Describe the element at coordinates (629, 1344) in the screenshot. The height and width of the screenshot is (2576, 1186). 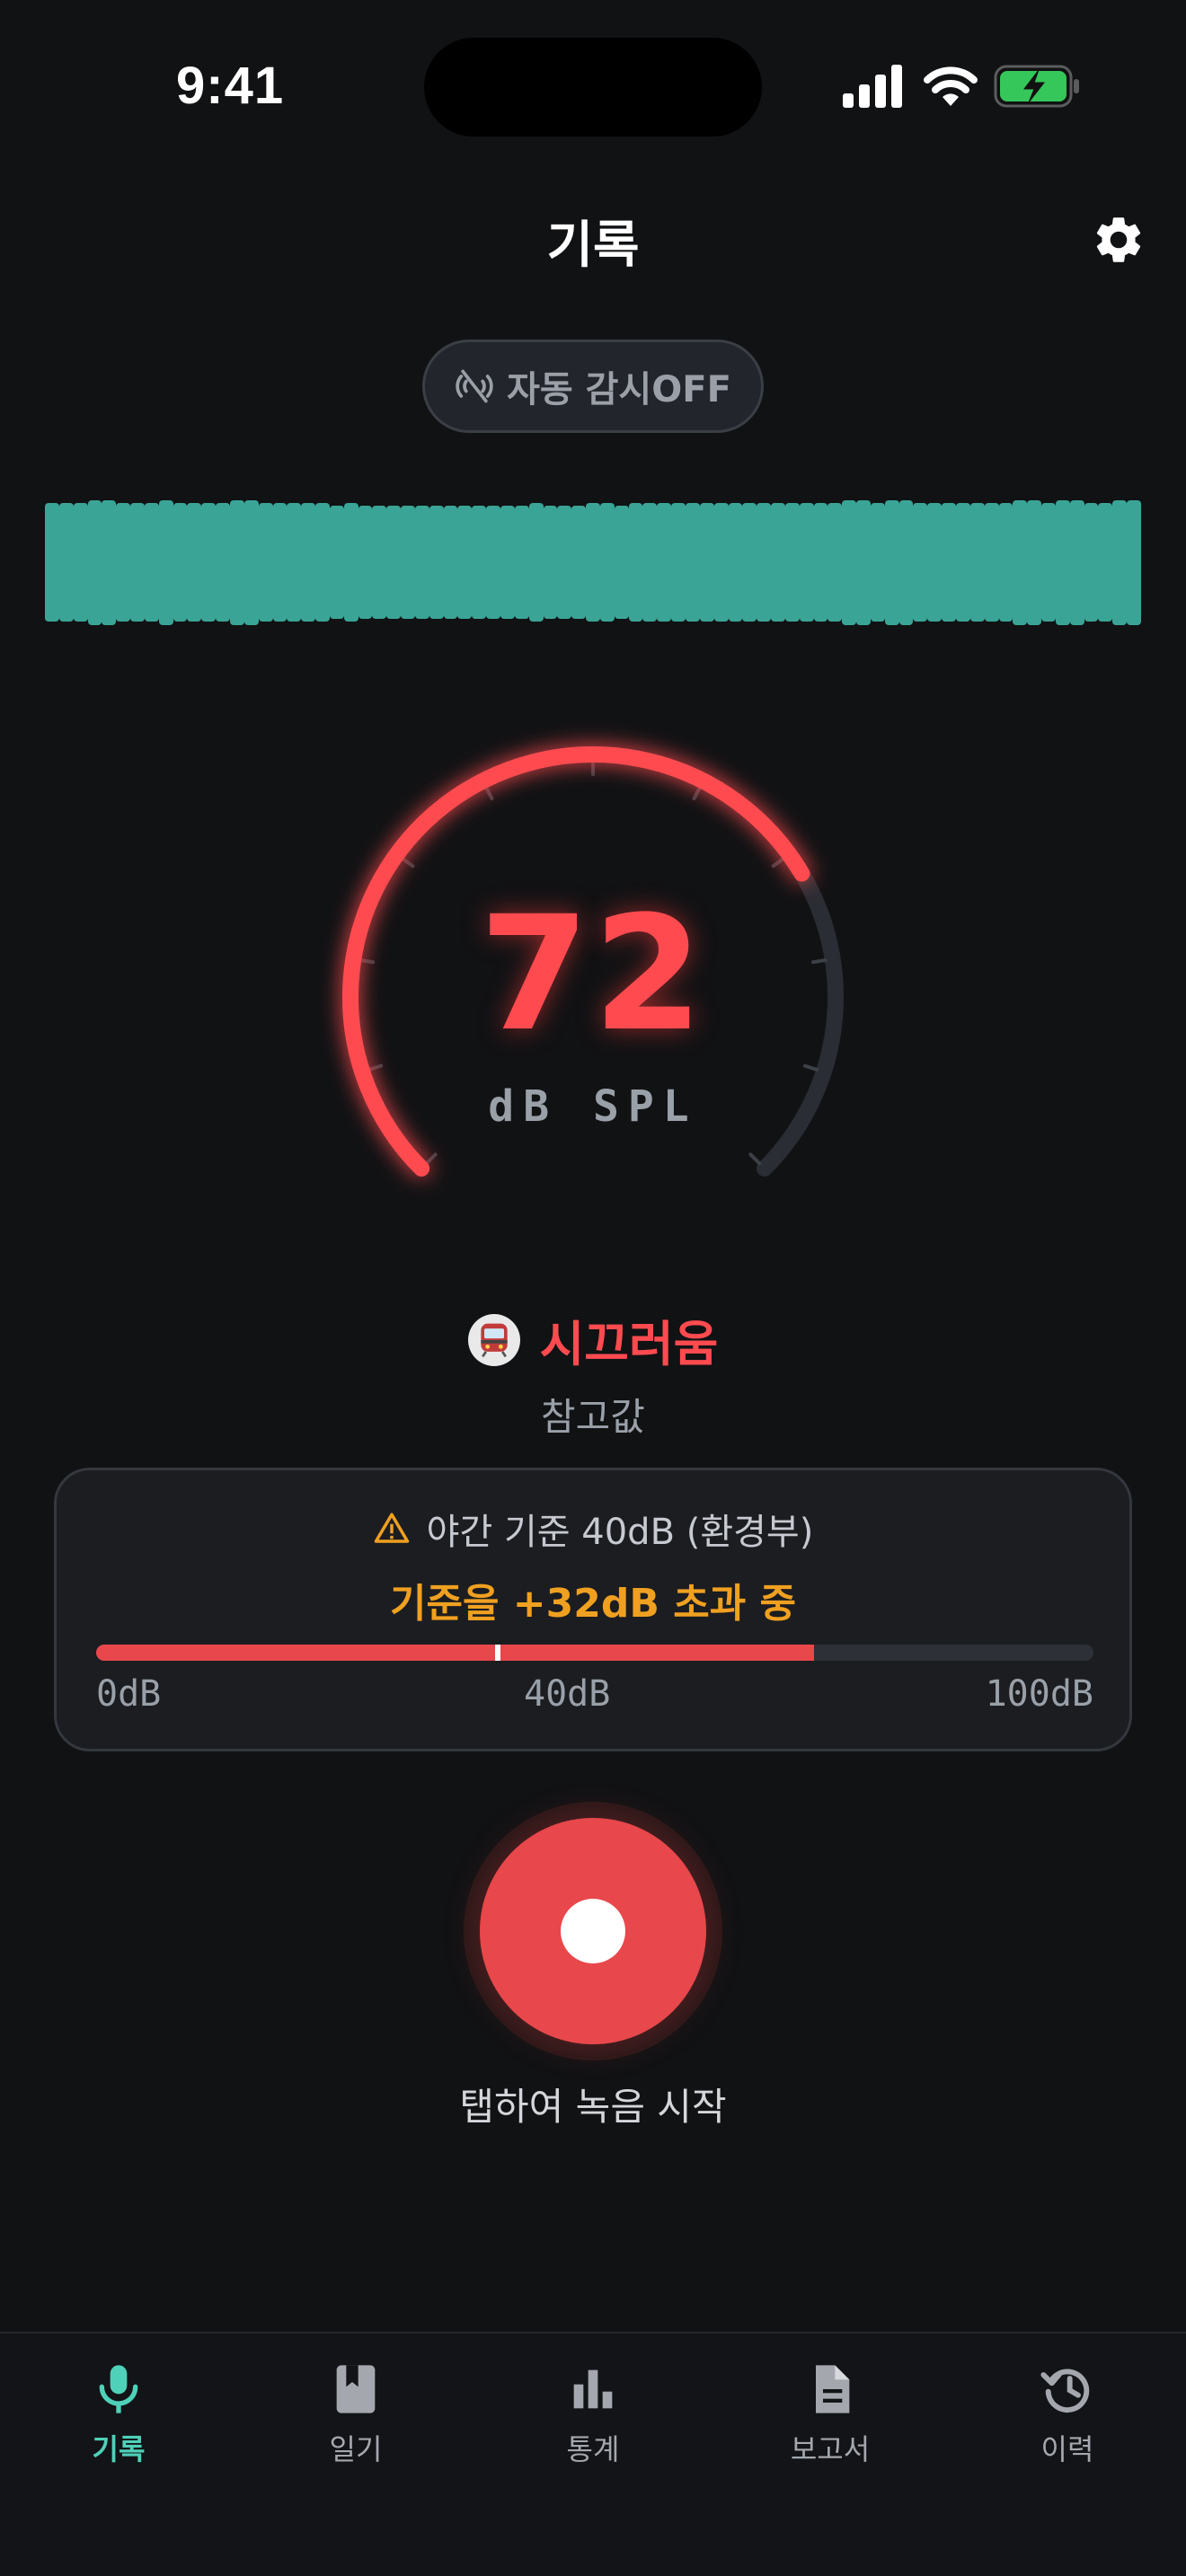
I see `noise-level-label: 시끄러움` at that location.